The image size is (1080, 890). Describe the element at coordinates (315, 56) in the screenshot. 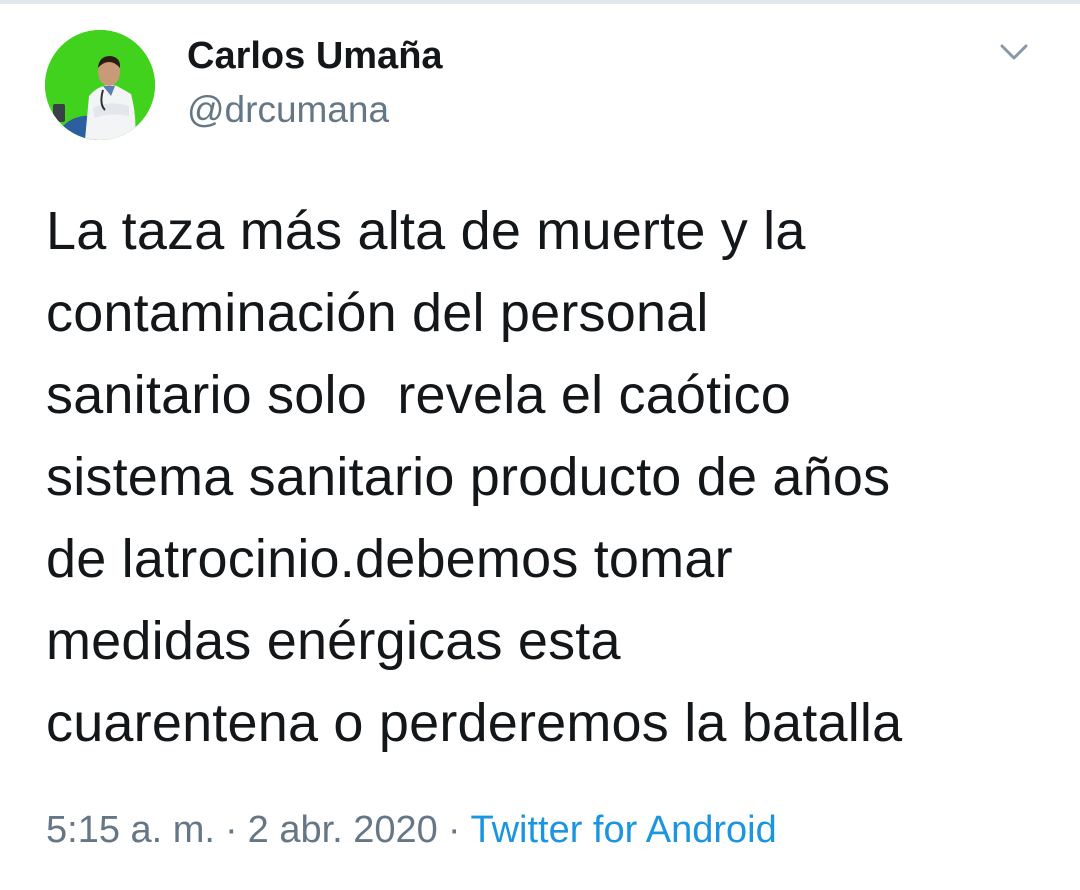

I see `author-name: Carlos Umaña` at that location.